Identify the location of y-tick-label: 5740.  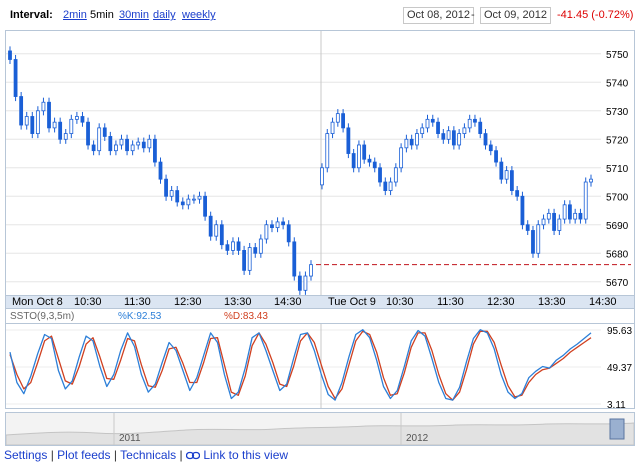
(617, 83).